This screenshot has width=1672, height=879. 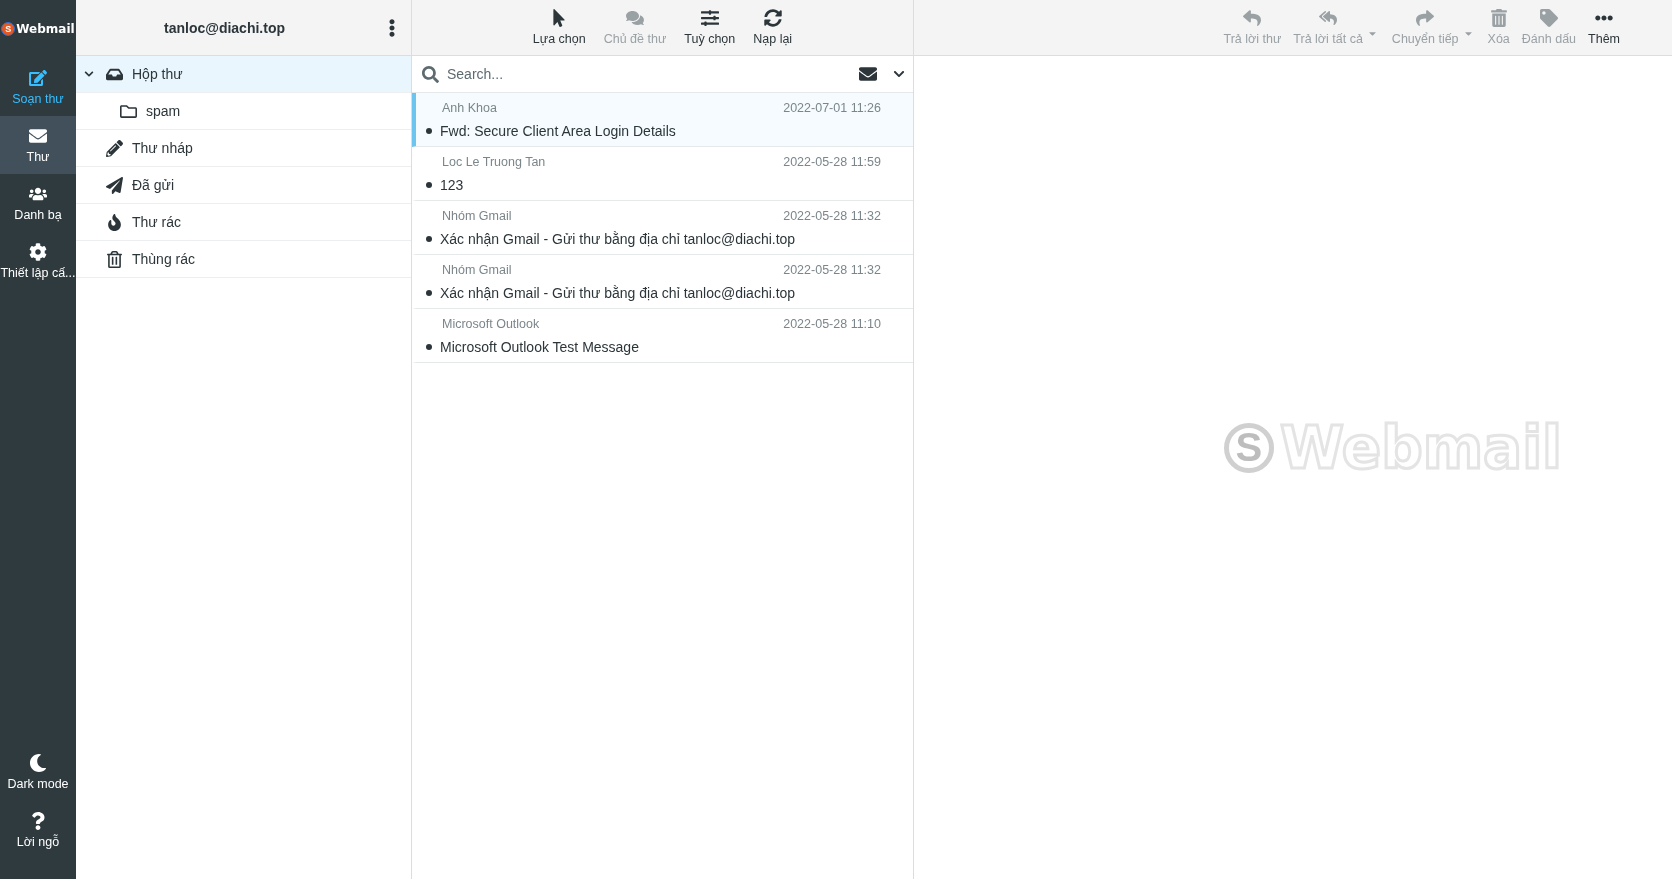 I want to click on forward-arrow-icon, so click(x=1425, y=18).